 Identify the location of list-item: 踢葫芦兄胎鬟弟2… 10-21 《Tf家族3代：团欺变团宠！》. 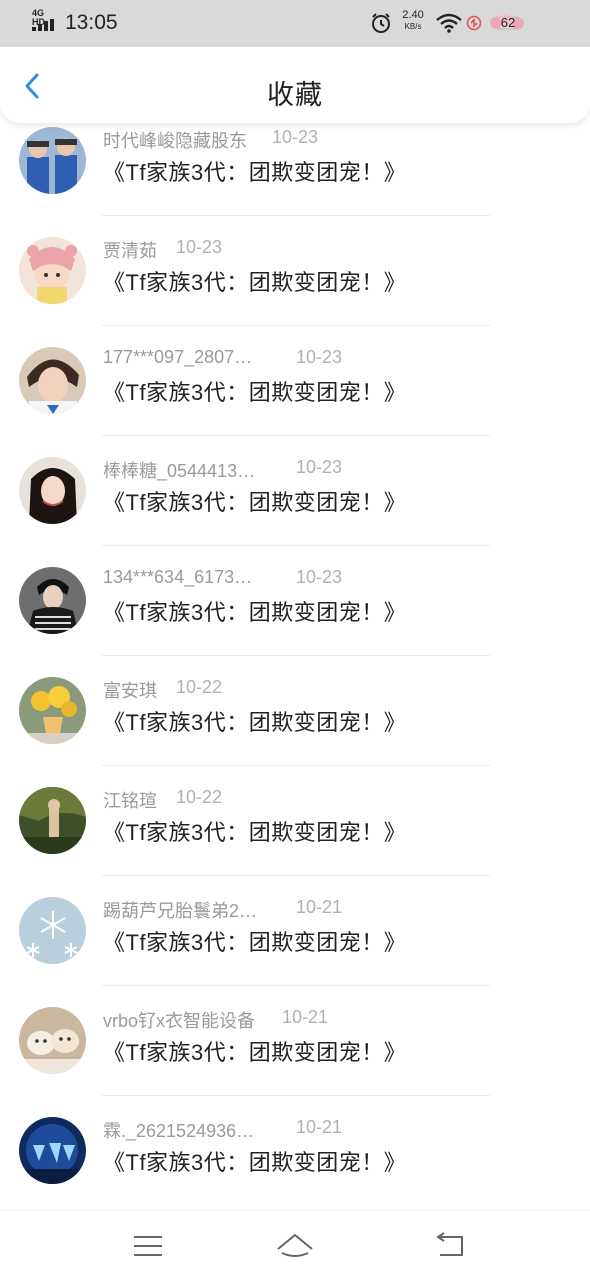
(295, 938).